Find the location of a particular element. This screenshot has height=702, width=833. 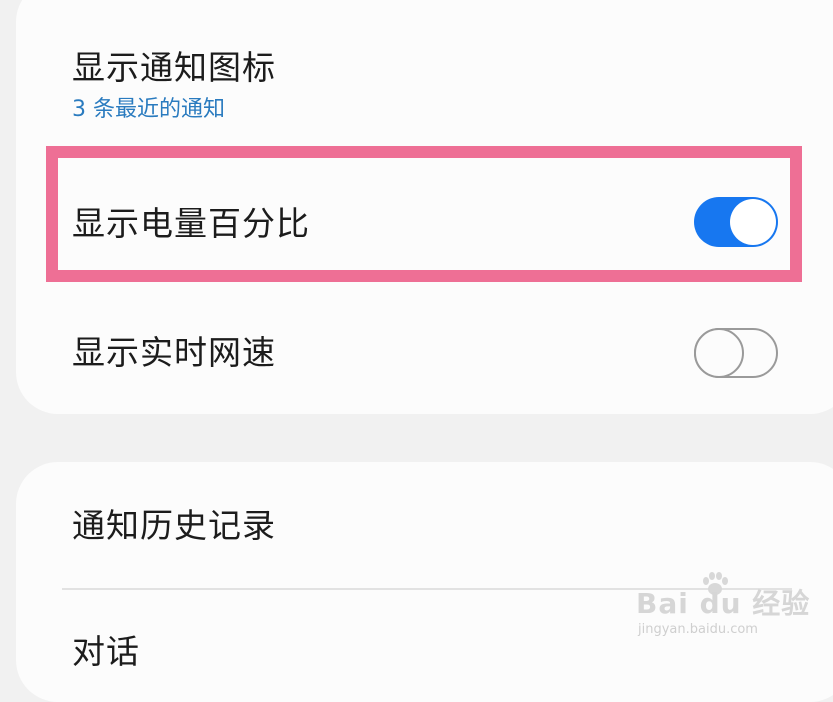

battery-percentage-toggle is located at coordinates (736, 222).